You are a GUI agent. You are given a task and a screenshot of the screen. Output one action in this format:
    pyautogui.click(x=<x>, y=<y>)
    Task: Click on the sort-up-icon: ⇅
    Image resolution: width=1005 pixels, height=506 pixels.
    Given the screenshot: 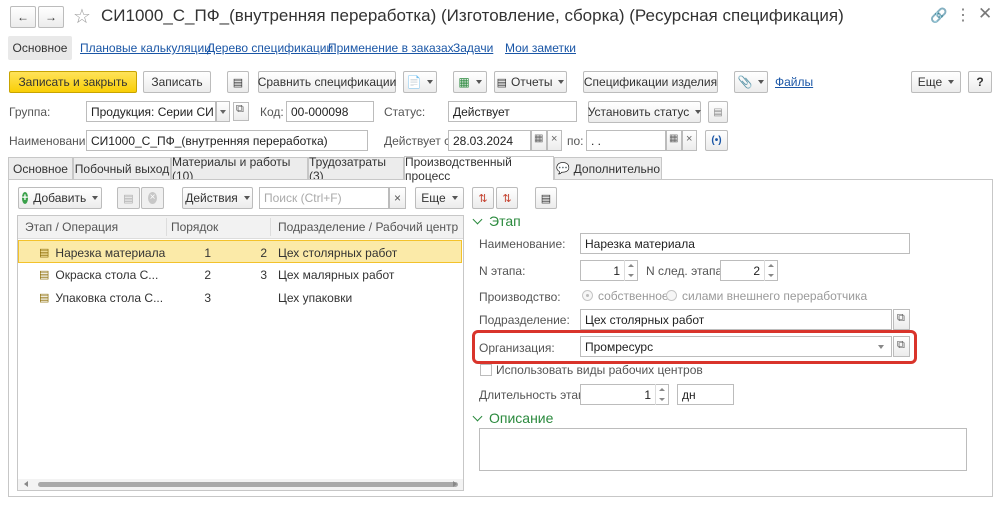 What is the action you would take?
    pyautogui.click(x=483, y=198)
    